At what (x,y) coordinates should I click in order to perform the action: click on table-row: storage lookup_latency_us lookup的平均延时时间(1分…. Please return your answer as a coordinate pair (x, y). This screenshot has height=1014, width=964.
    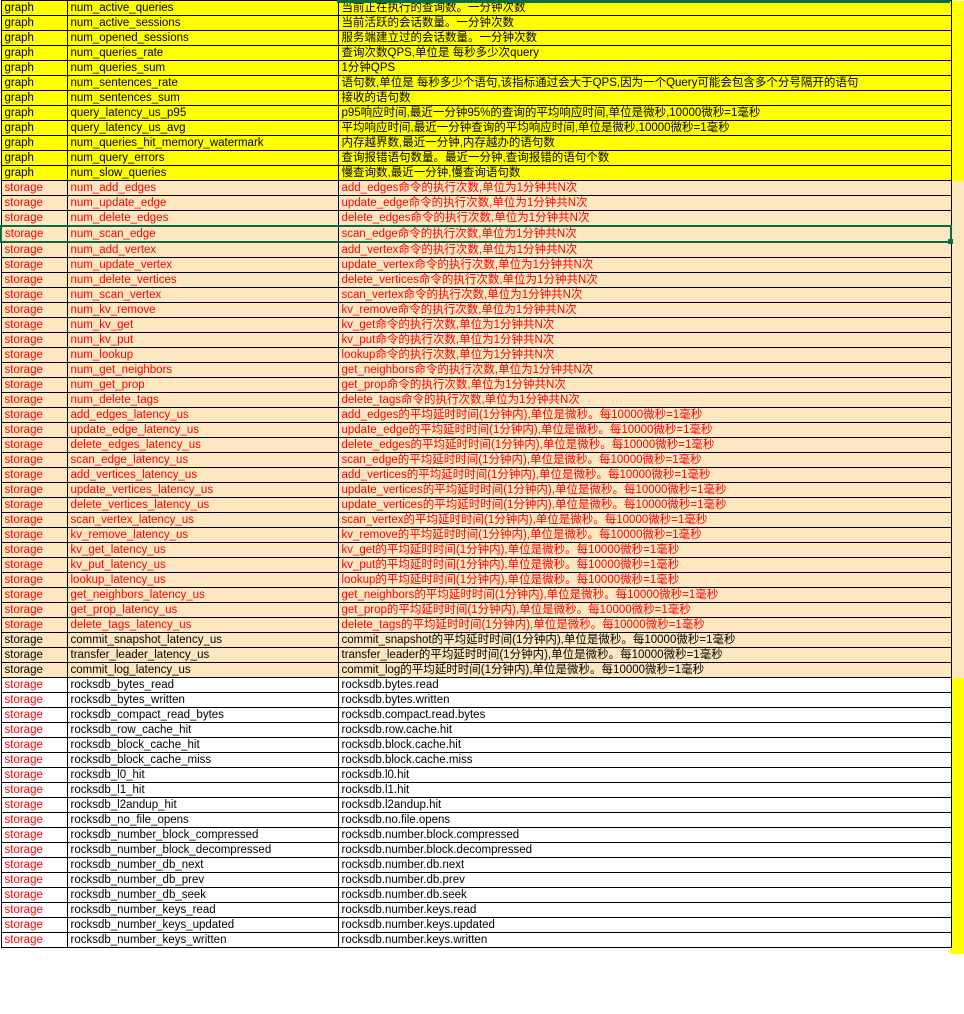
    Looking at the image, I should click on (476, 580).